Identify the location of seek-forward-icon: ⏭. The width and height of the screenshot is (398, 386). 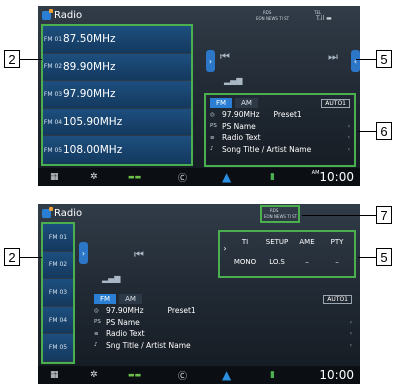
(333, 57).